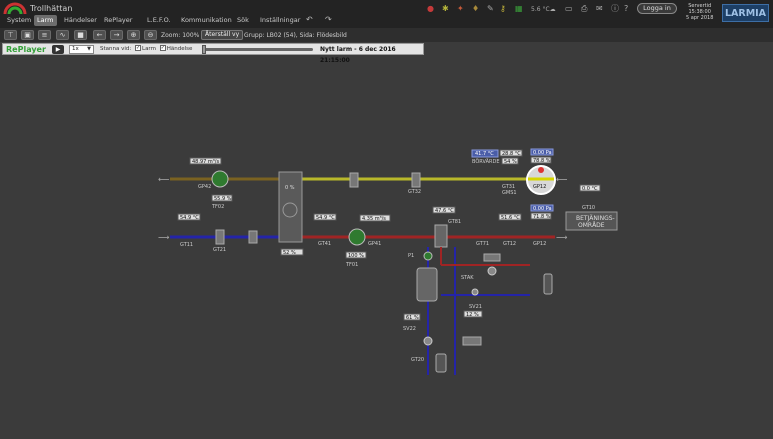  Describe the element at coordinates (27, 35) in the screenshot. I see `image-button: ▣` at that location.